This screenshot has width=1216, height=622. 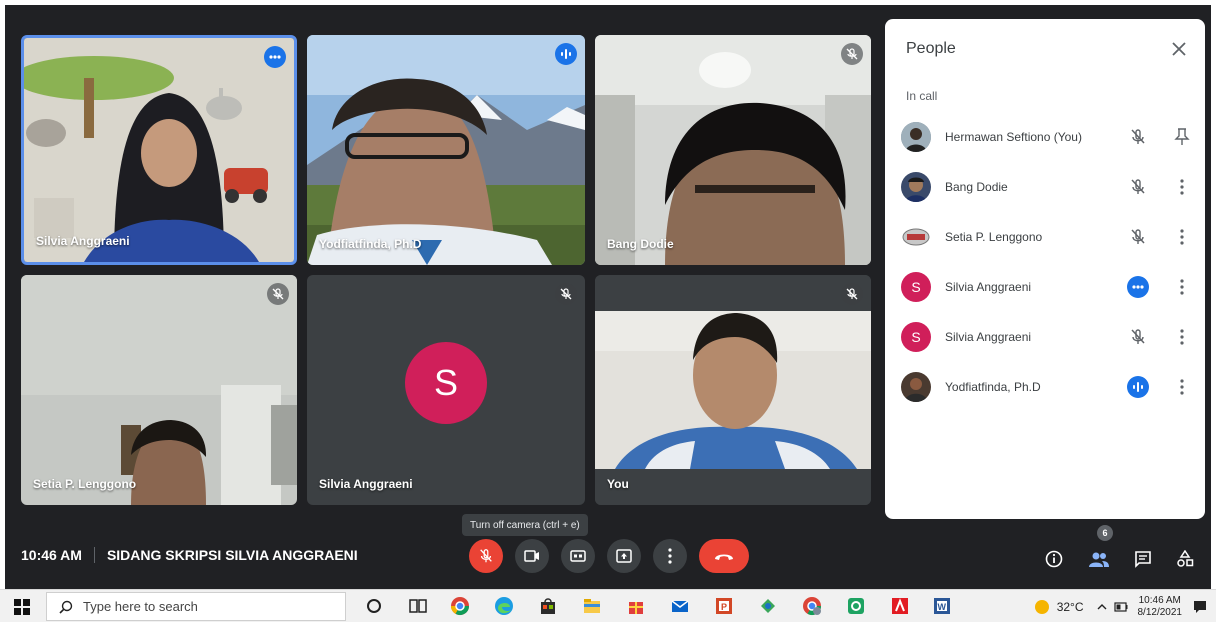 What do you see at coordinates (592, 606) in the screenshot?
I see `file-explorer-icon` at bounding box center [592, 606].